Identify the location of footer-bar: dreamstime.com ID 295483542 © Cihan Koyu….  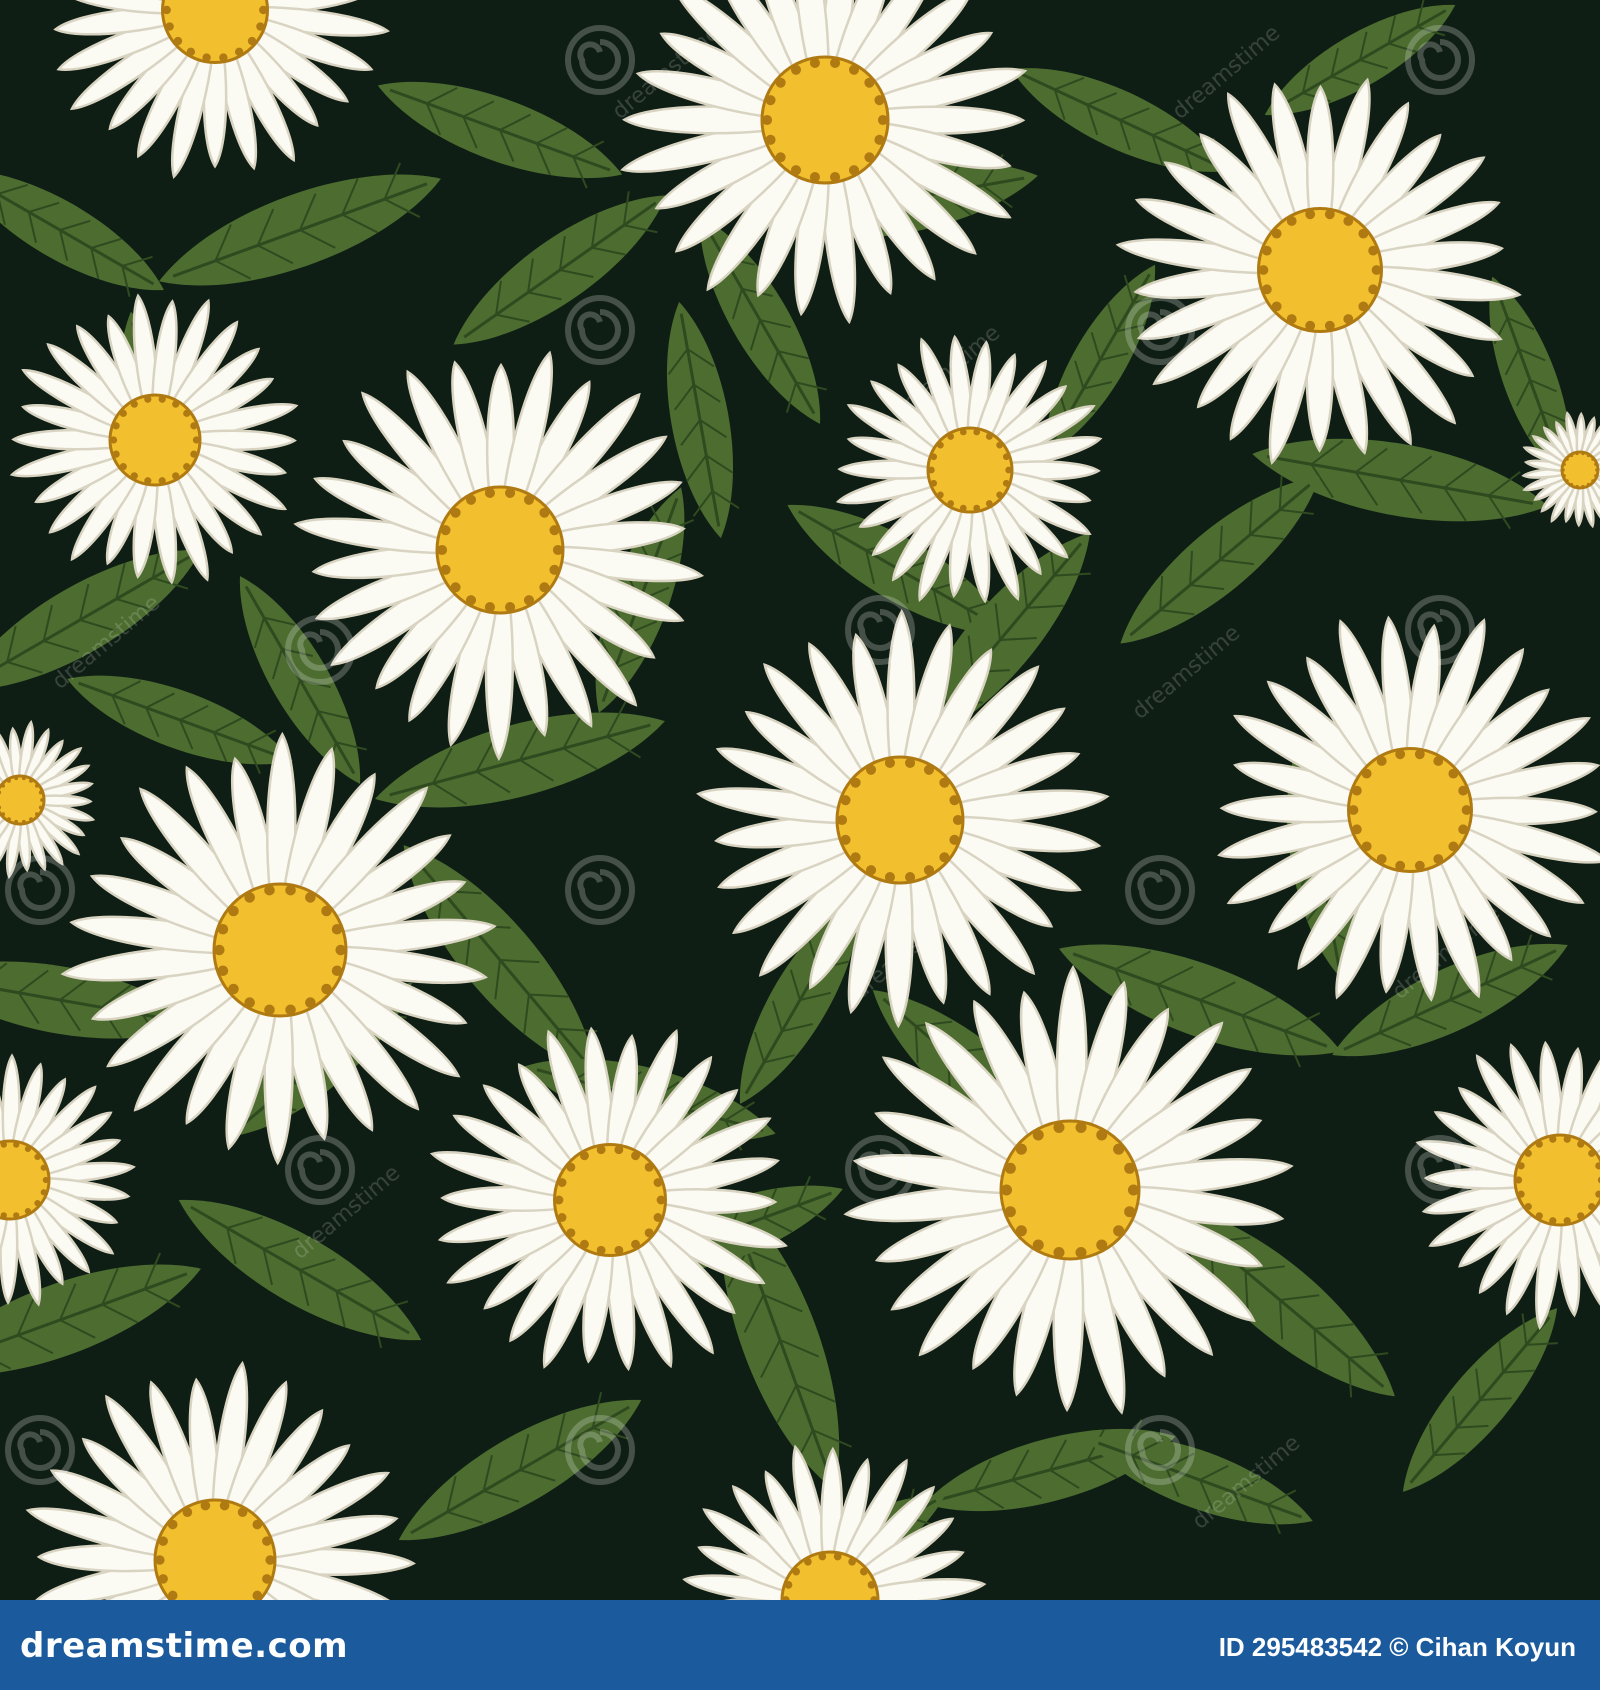
(800, 1645).